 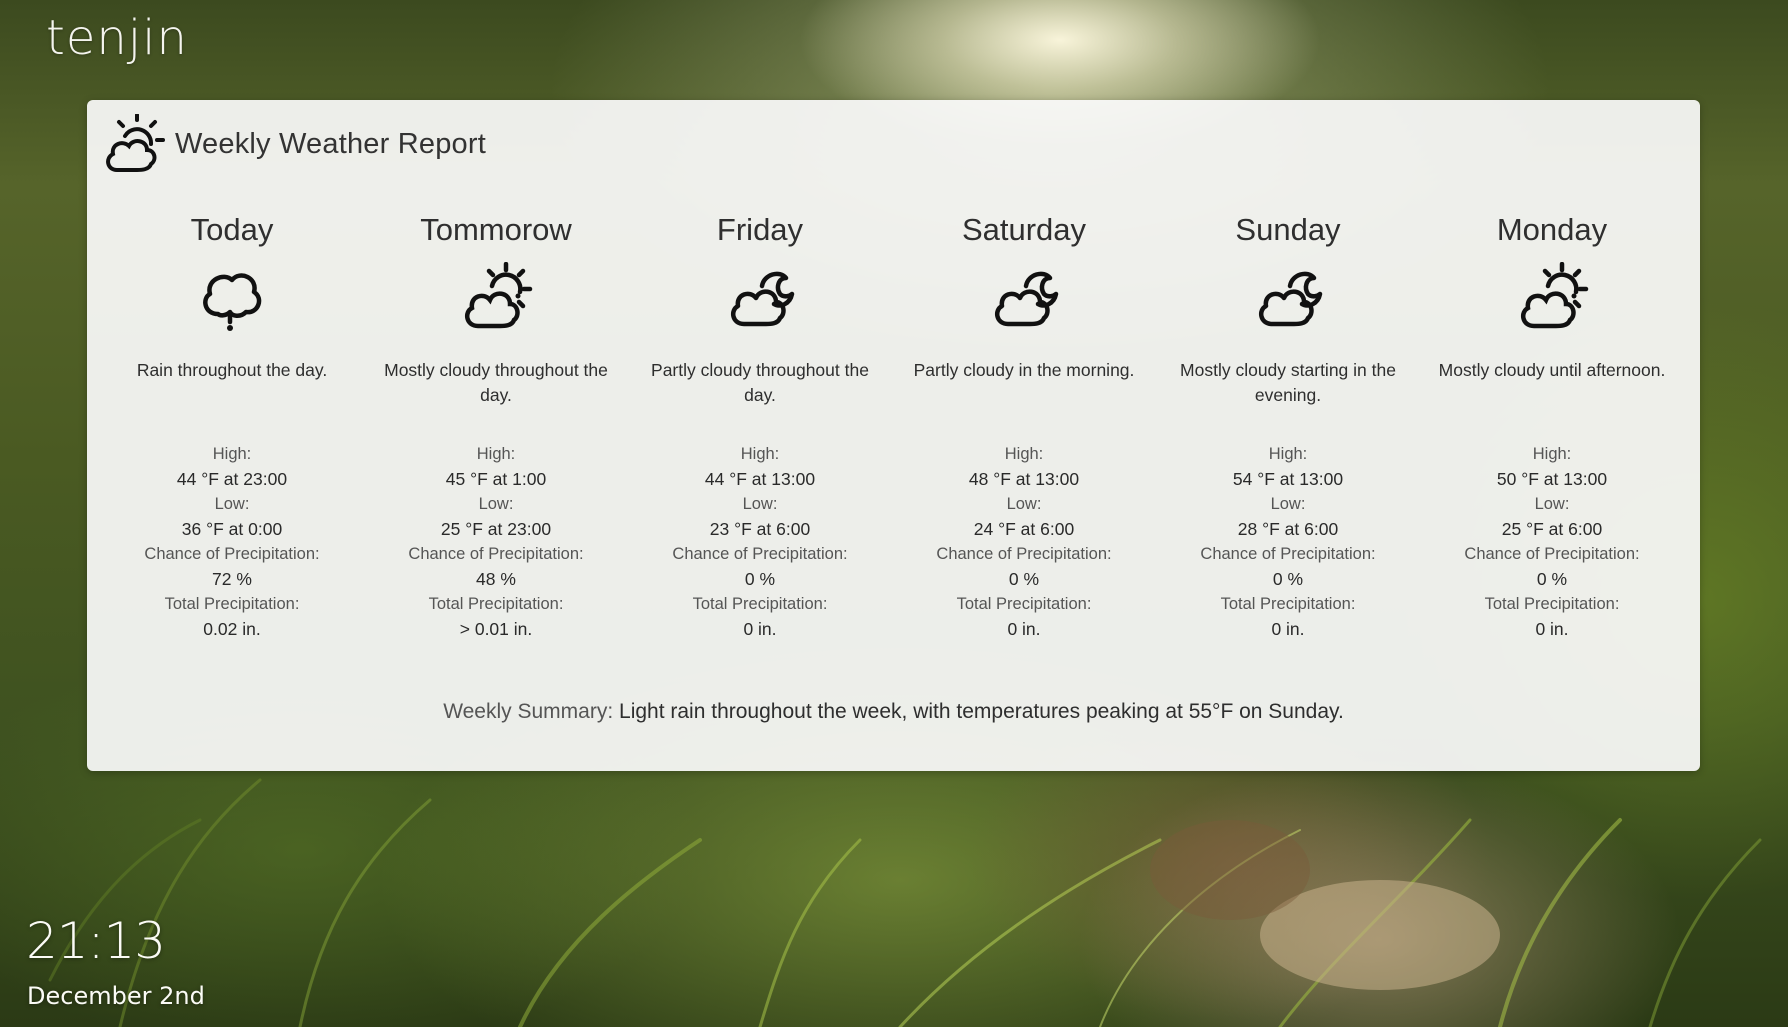 I want to click on day-name: Saturday, so click(x=1024, y=229).